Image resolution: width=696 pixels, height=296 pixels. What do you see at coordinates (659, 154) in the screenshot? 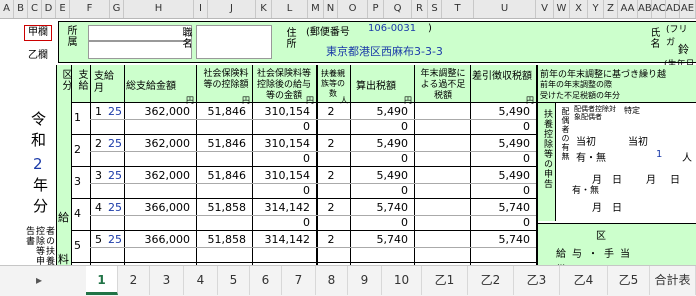
I see `nin-count: 1` at bounding box center [659, 154].